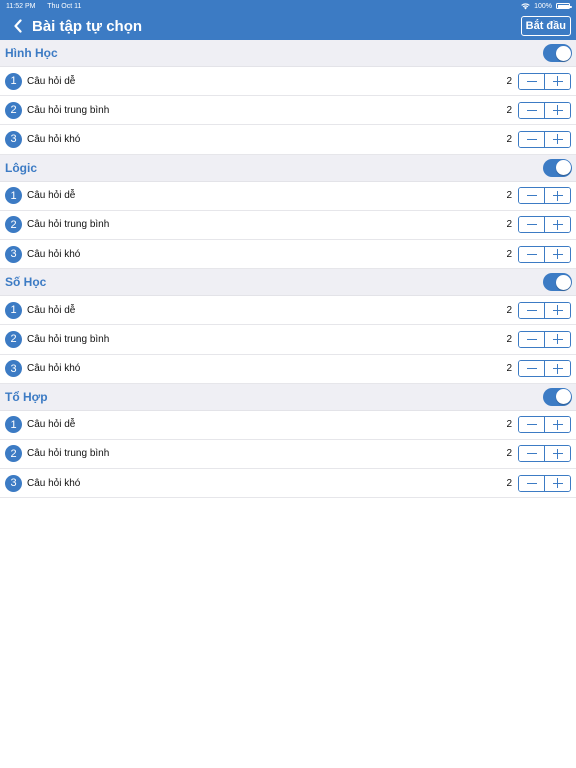 Image resolution: width=576 pixels, height=768 pixels. What do you see at coordinates (18, 26) in the screenshot?
I see `back-button` at bounding box center [18, 26].